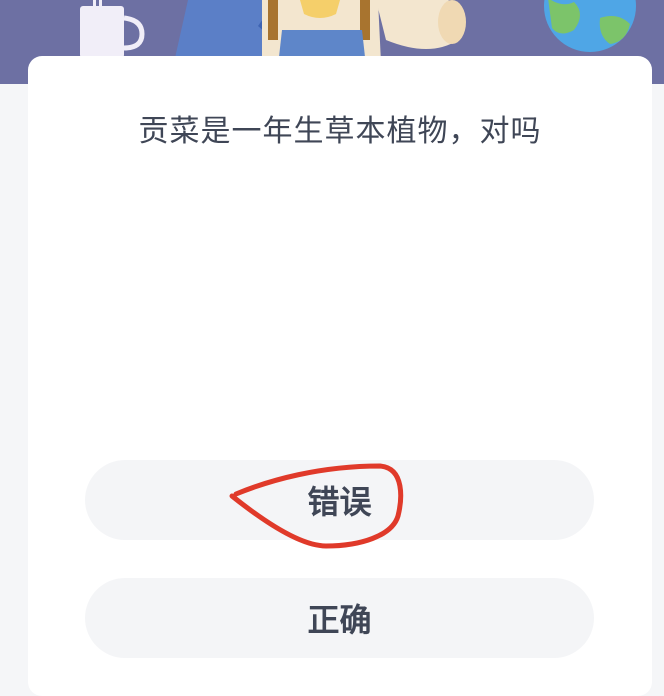 The height and width of the screenshot is (696, 664). Describe the element at coordinates (339, 618) in the screenshot. I see `option-button-correct: 正确` at that location.